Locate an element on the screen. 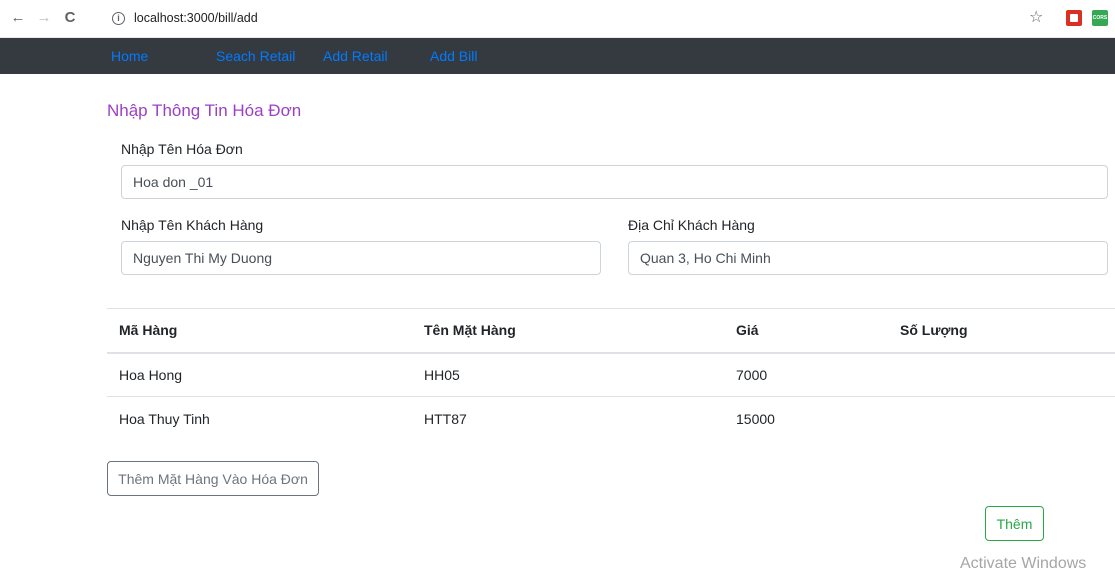  customer-name-label: Nhập Tên Khách Hàng is located at coordinates (192, 225).